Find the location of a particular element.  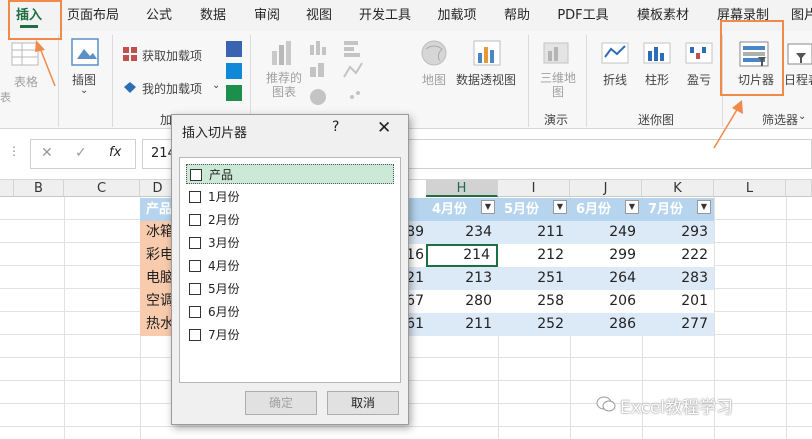

sparkline-winloss-label: 盈亏 is located at coordinates (699, 79).